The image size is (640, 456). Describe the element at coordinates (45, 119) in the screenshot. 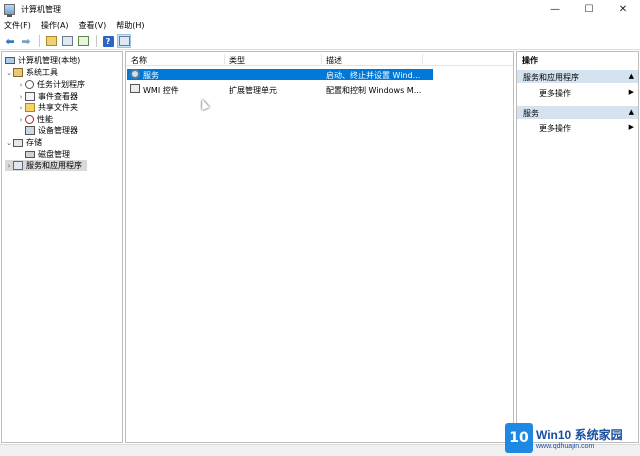

I see `tree-item-label: 性能` at that location.